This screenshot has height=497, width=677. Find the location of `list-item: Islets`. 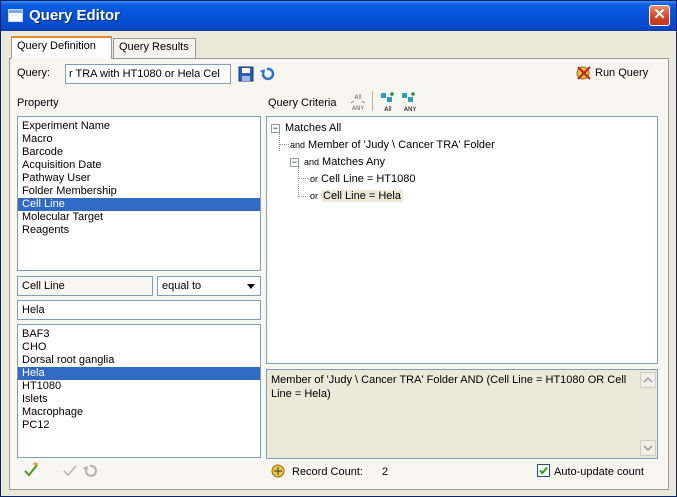

list-item: Islets is located at coordinates (139, 399).